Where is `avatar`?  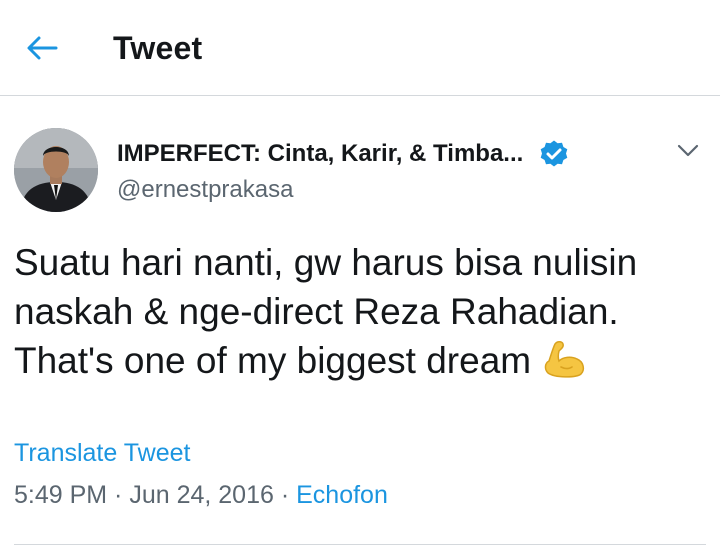 avatar is located at coordinates (56, 170).